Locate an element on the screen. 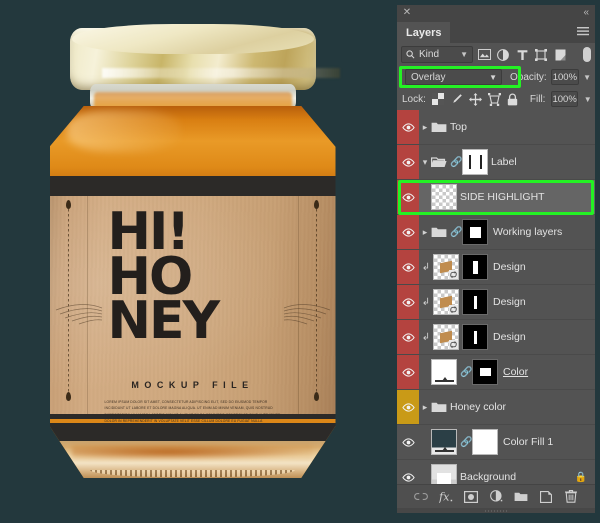 The image size is (600, 523). new-group-icon is located at coordinates (521, 497).